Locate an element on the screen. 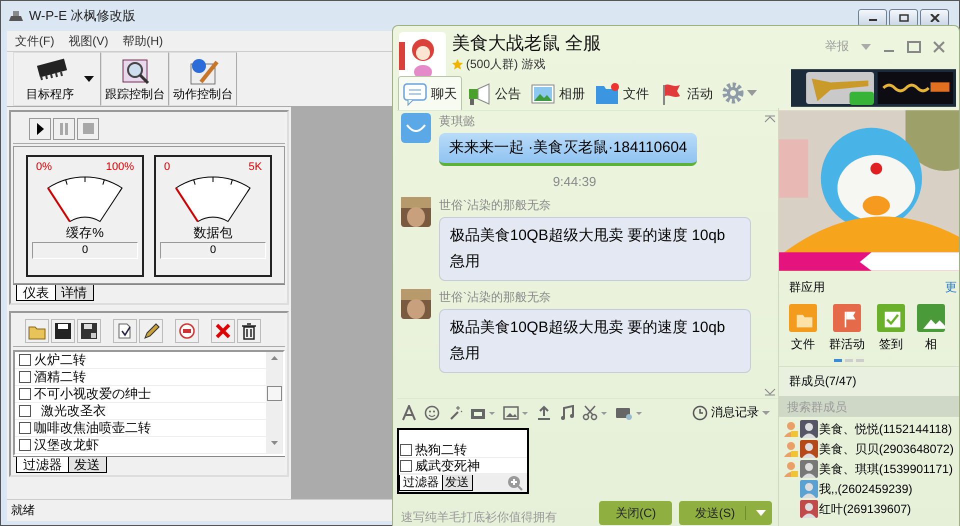  toolbar-button: 跟踪控制台 is located at coordinates (135, 79).